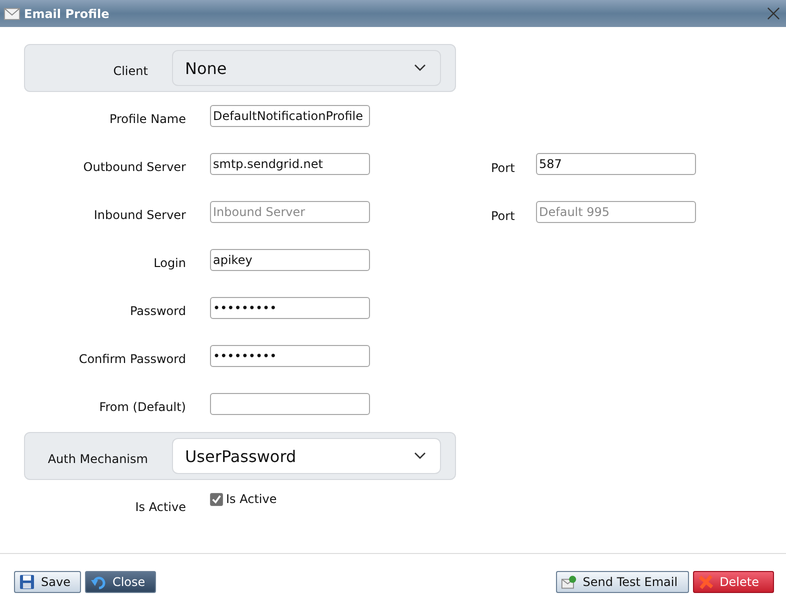 The width and height of the screenshot is (786, 600). I want to click on checkbox-label: Is Active, so click(251, 499).